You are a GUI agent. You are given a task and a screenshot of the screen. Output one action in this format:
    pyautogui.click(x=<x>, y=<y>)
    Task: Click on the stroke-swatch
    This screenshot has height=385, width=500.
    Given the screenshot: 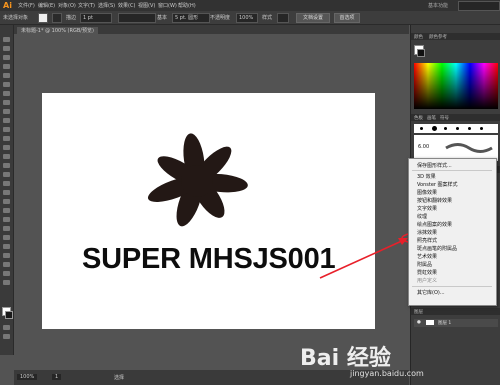 What is the action you would take?
    pyautogui.click(x=57, y=18)
    